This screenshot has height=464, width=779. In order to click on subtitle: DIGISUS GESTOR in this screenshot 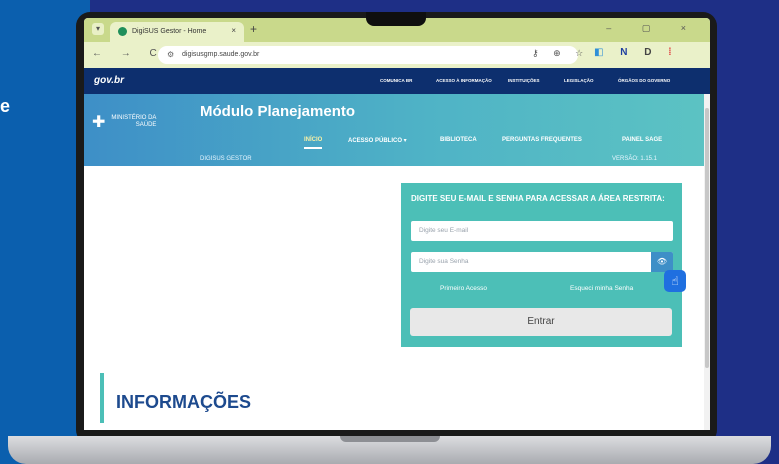, I will do `click(226, 159)`.